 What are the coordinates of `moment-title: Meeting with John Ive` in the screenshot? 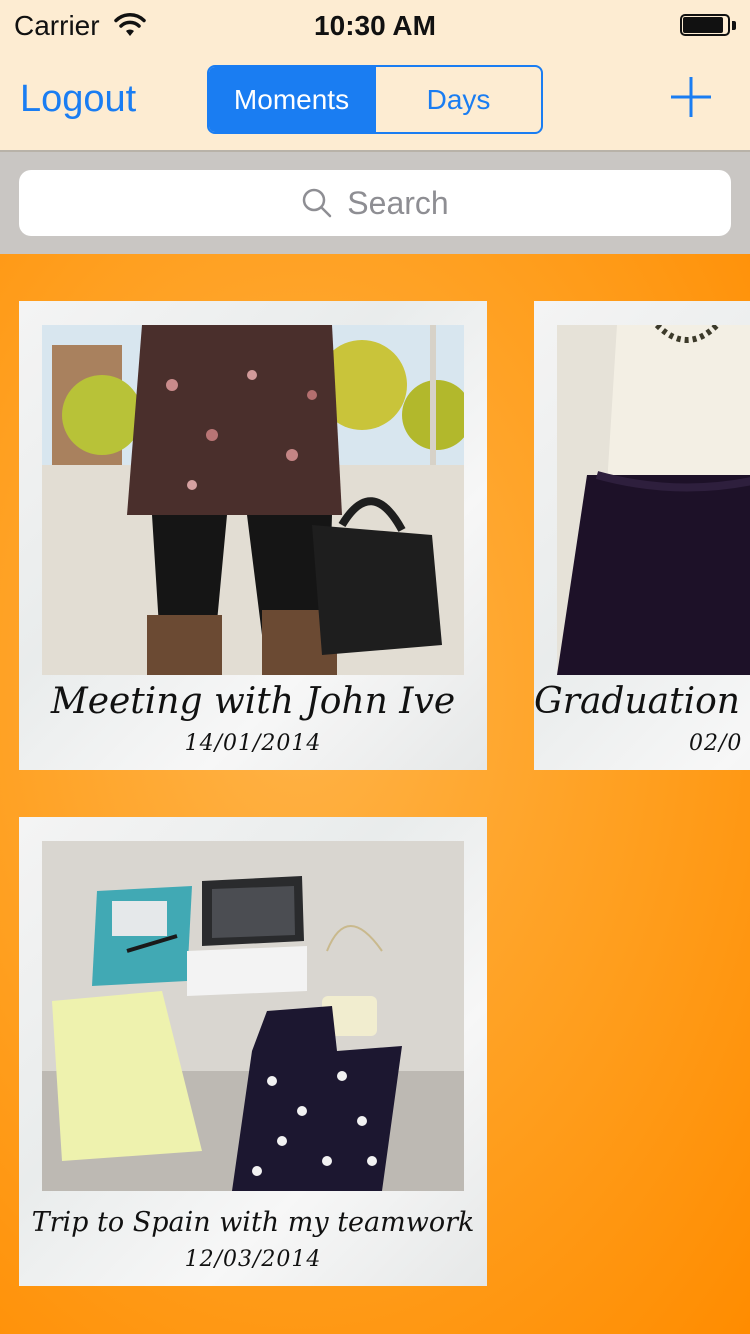 It's located at (253, 701).